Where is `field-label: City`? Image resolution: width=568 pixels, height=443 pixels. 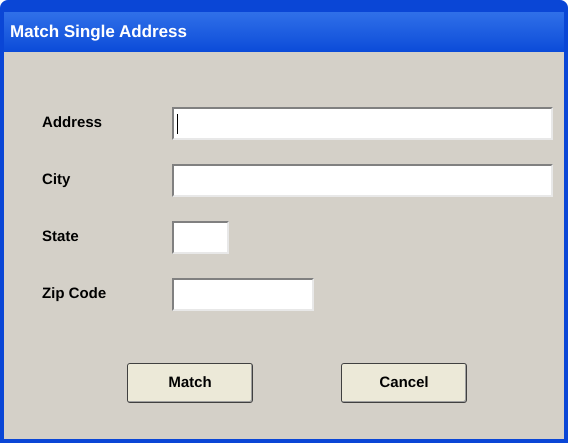
field-label: City is located at coordinates (57, 180).